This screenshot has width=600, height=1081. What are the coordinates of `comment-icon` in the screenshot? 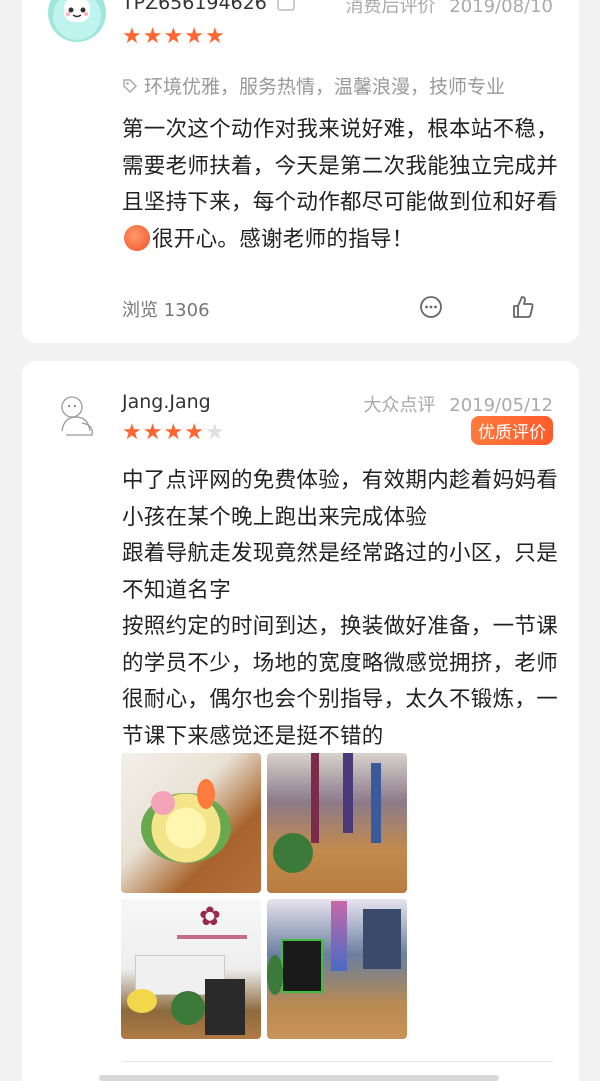 It's located at (431, 307).